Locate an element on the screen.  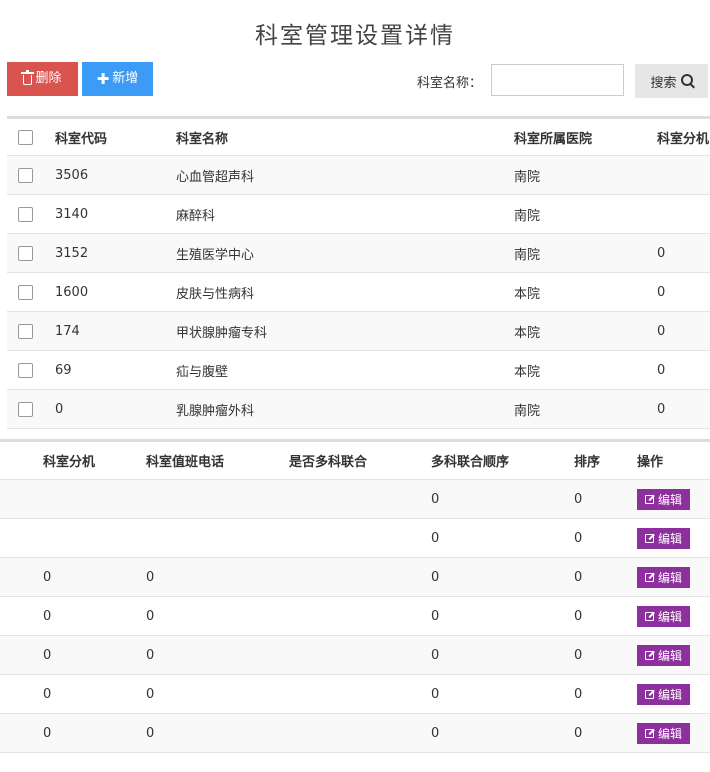
table-cell: 174 is located at coordinates (115, 331).